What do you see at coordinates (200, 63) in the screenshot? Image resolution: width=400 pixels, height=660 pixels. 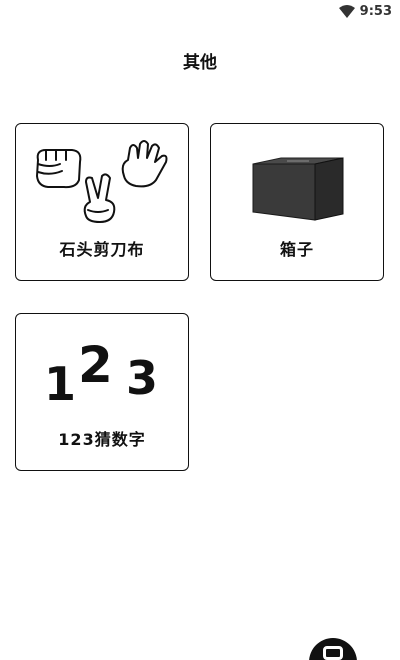 I see `page-title: 其他` at bounding box center [200, 63].